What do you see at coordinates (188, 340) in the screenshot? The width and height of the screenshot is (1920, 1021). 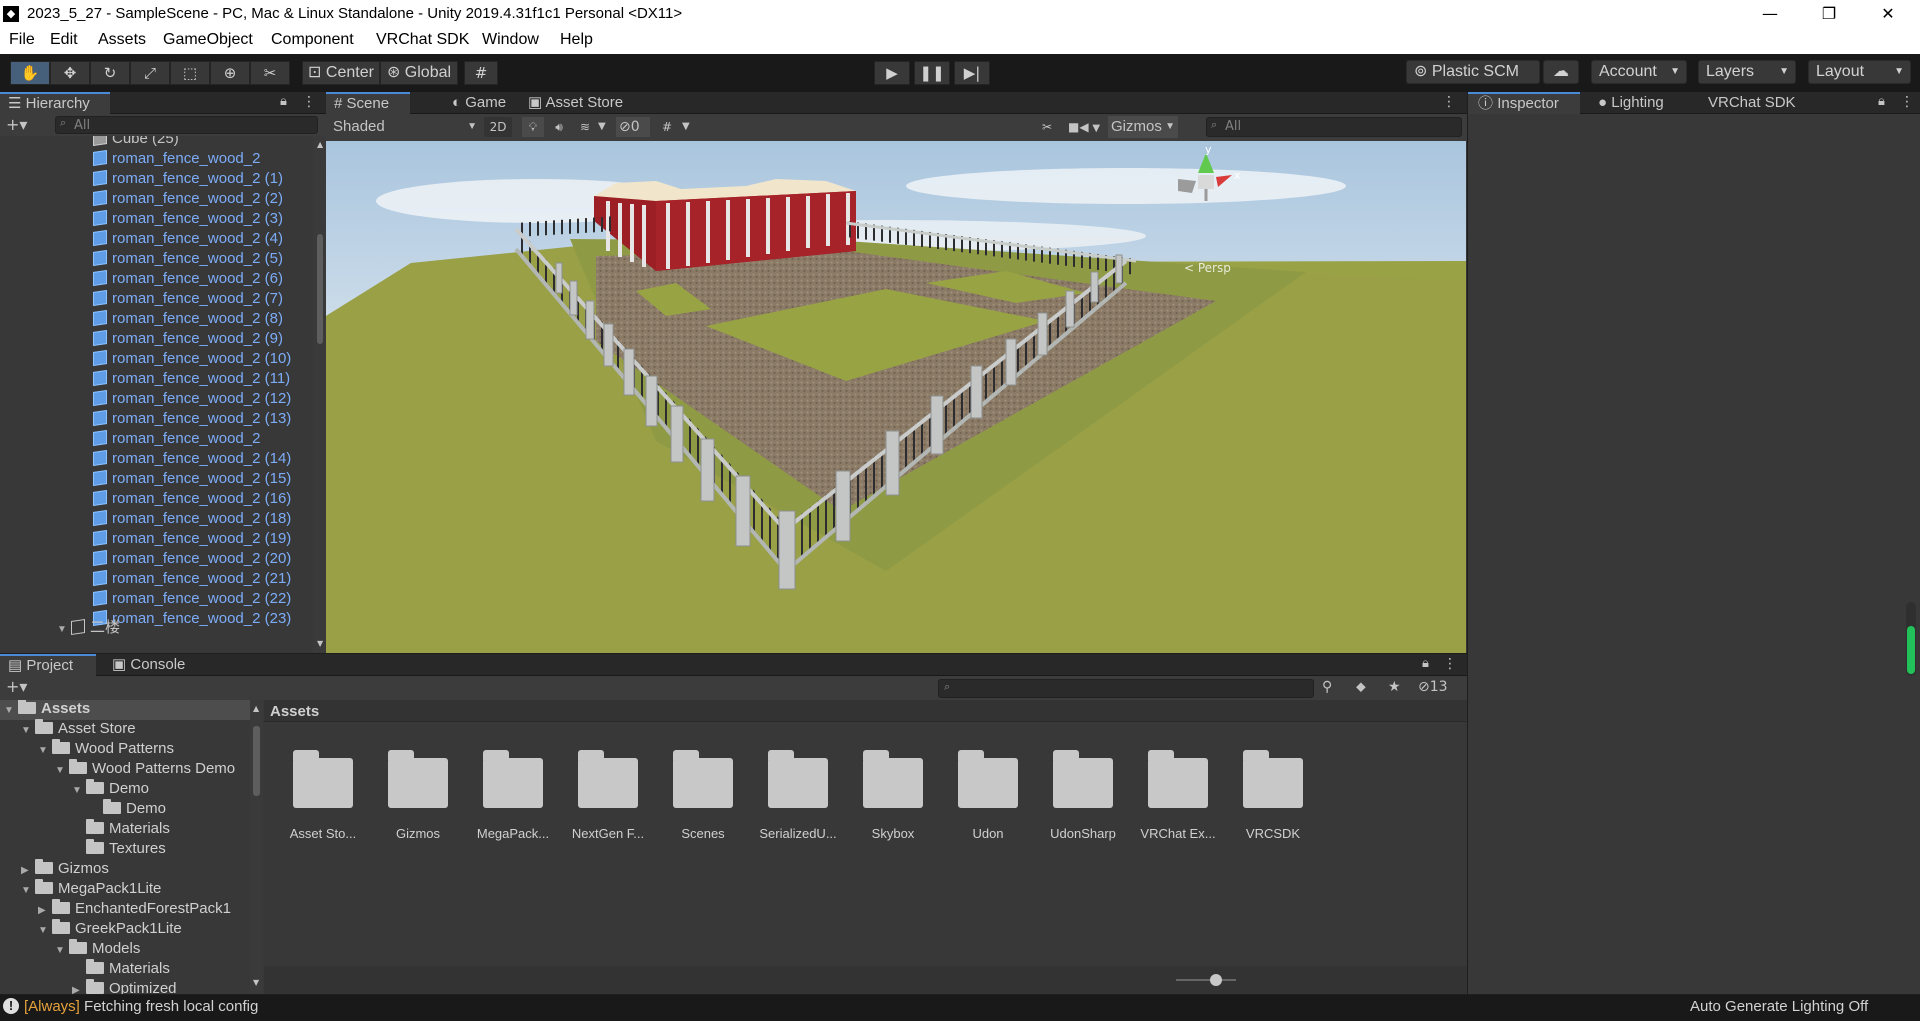 I see `hierarchy-item: roman_fence_wood_2 (9)` at bounding box center [188, 340].